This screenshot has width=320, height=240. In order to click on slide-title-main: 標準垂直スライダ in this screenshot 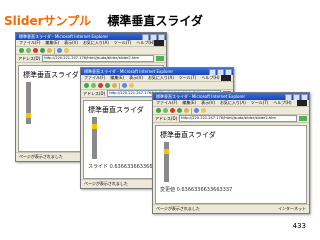, I will do `click(155, 21)`.